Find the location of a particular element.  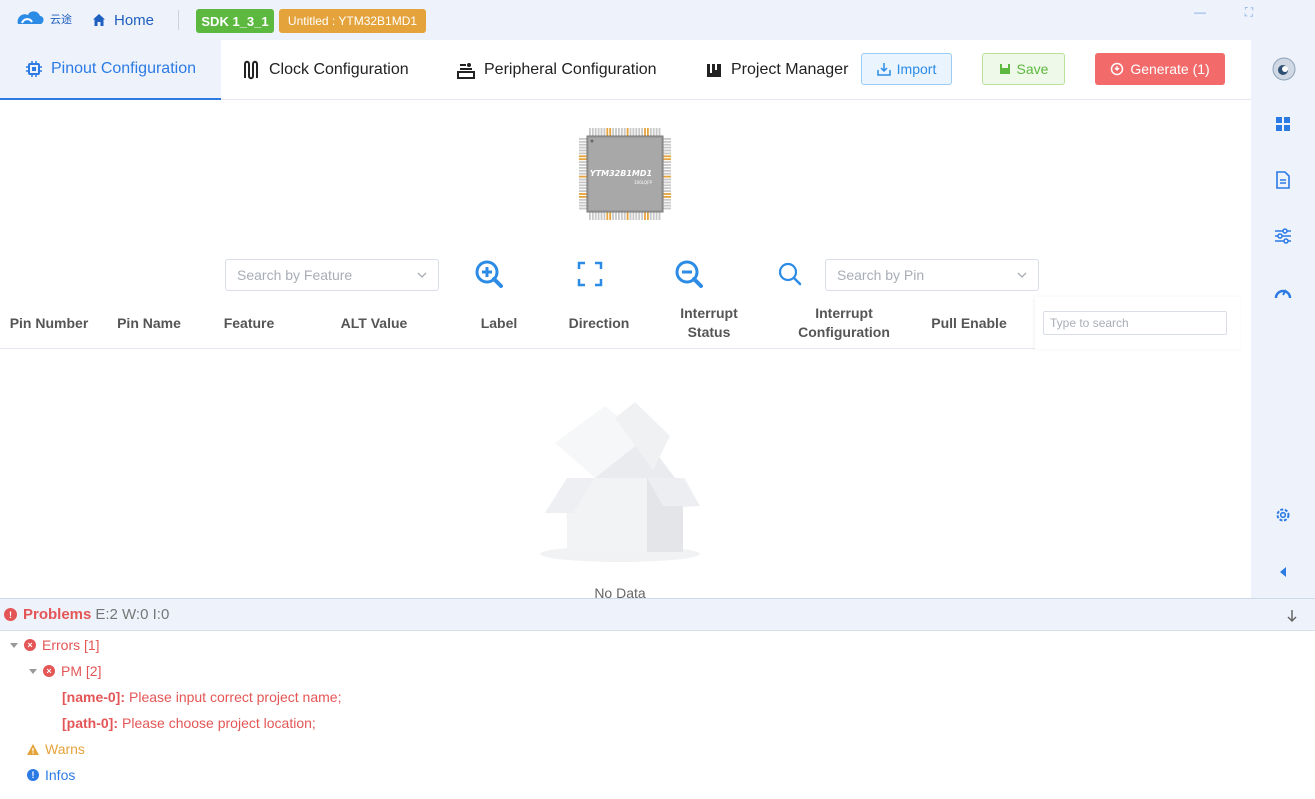

project-icon is located at coordinates (714, 70).